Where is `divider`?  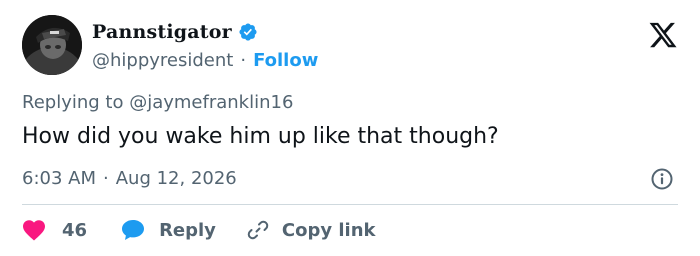
divider is located at coordinates (350, 204).